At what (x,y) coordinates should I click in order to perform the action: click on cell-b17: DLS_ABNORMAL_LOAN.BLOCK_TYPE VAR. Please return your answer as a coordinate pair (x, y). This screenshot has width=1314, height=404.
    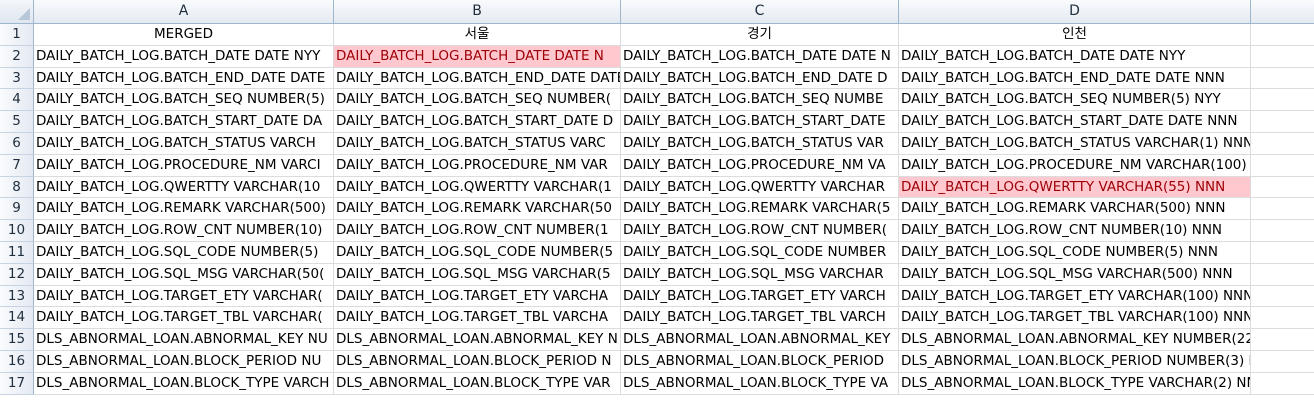
    Looking at the image, I should click on (477, 383).